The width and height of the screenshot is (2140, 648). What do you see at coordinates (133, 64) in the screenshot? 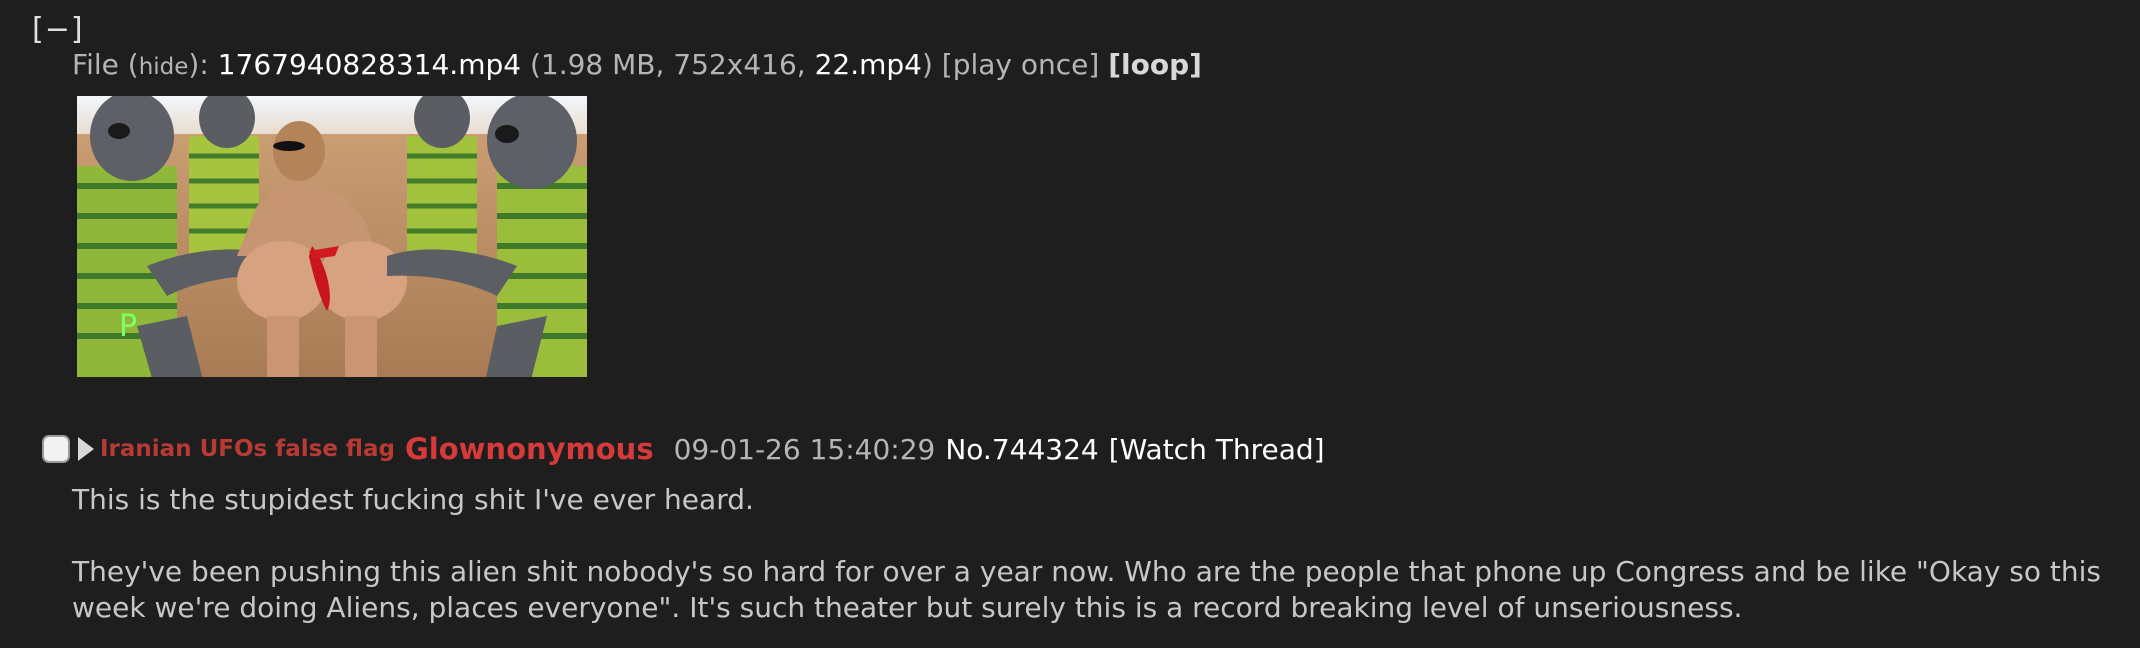
I see `hide-paren-open: (` at bounding box center [133, 64].